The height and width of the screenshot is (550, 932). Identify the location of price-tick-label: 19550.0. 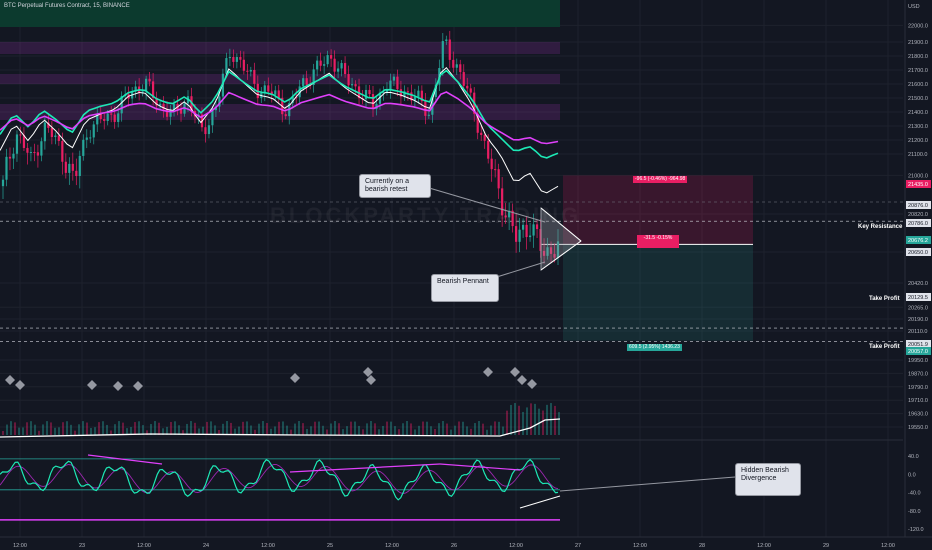
(918, 428).